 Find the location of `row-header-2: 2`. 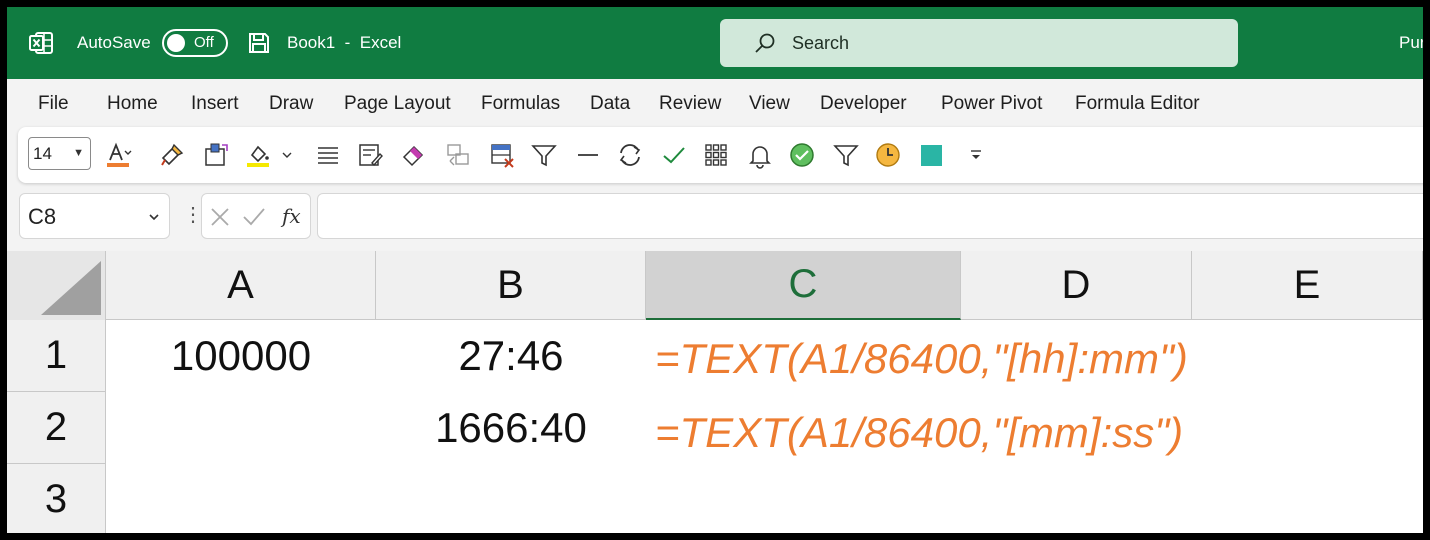

row-header-2: 2 is located at coordinates (56, 428).